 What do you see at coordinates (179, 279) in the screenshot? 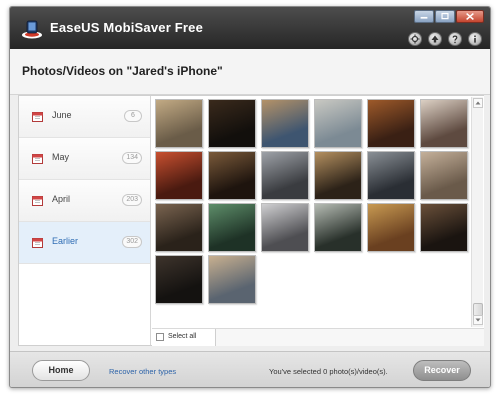
I see `photo-thumbnail-dark-room` at bounding box center [179, 279].